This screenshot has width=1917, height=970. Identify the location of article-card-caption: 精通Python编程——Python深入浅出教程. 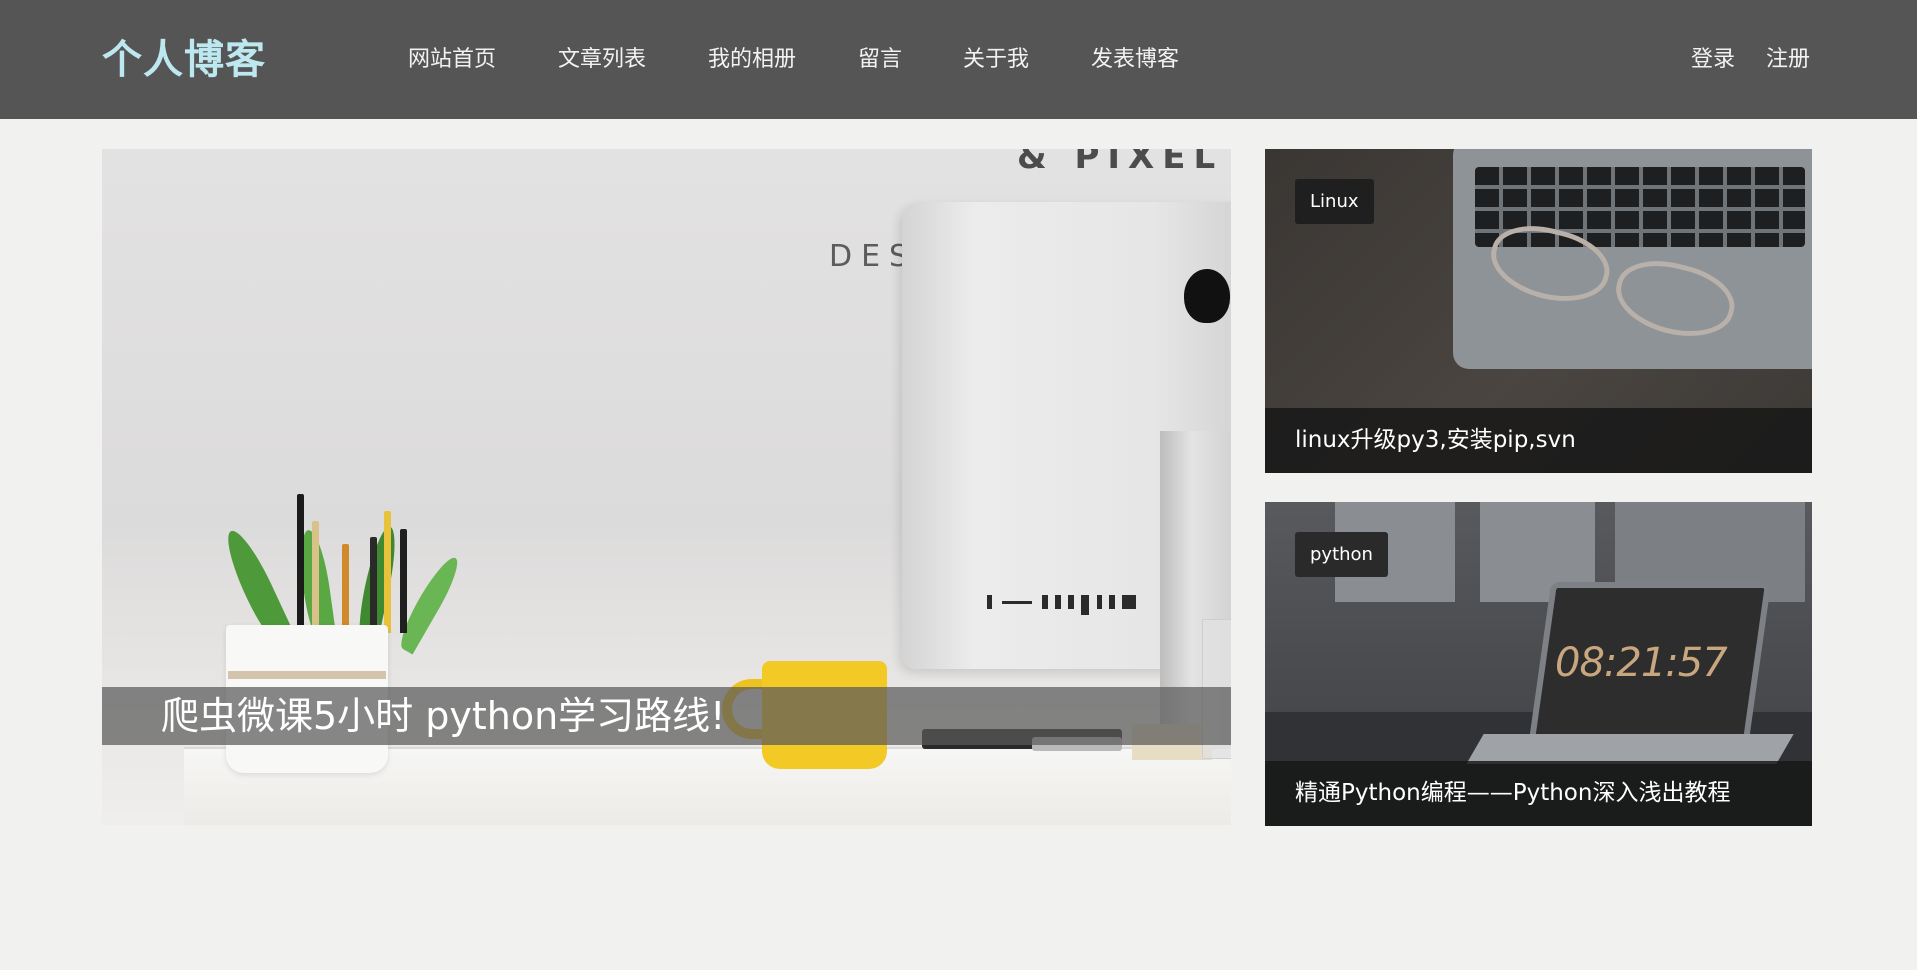
(1538, 793).